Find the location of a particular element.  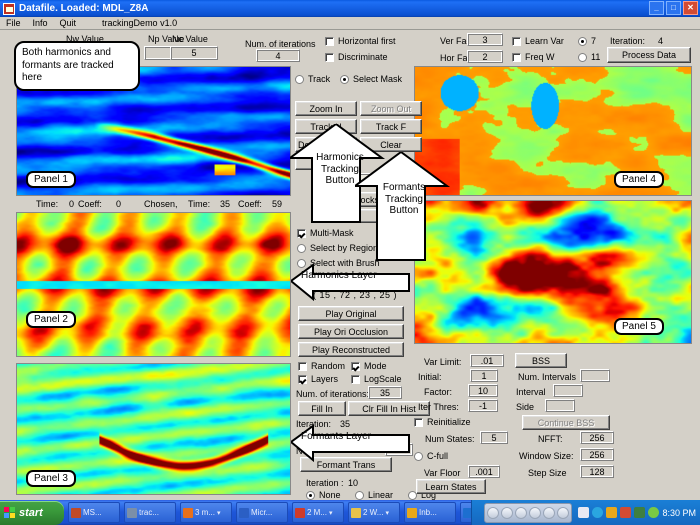

menu-item-quit: Quit is located at coordinates (68, 23).